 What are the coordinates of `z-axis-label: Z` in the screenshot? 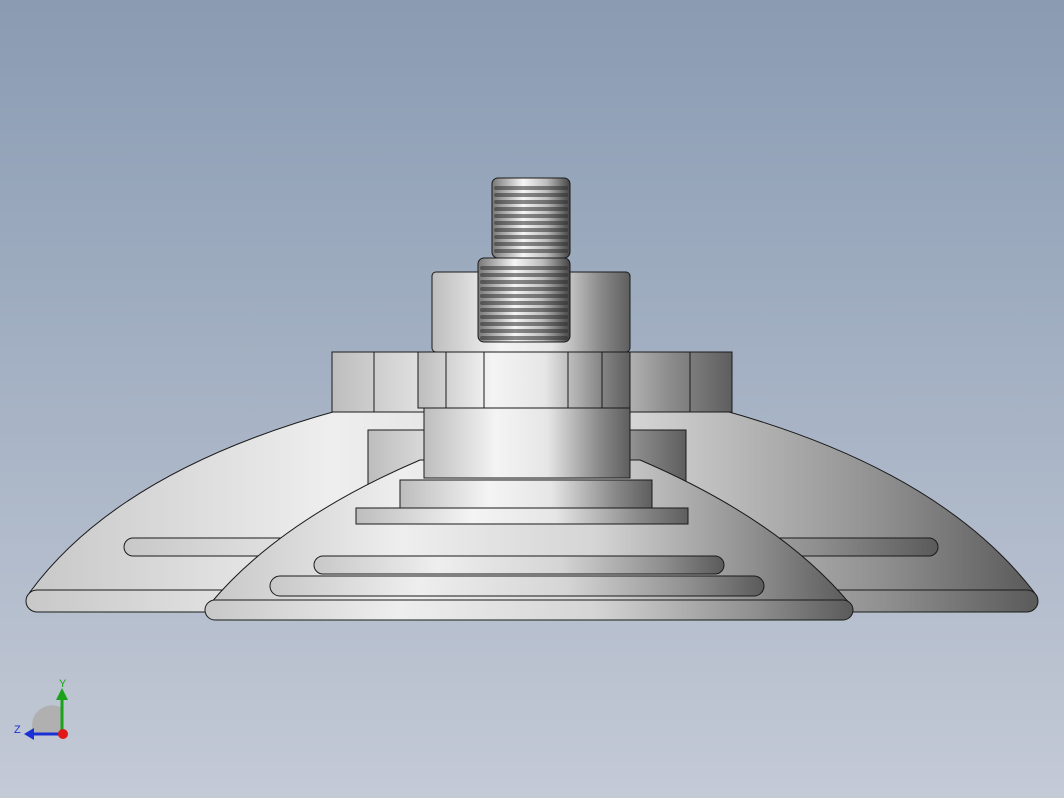 It's located at (17, 730).